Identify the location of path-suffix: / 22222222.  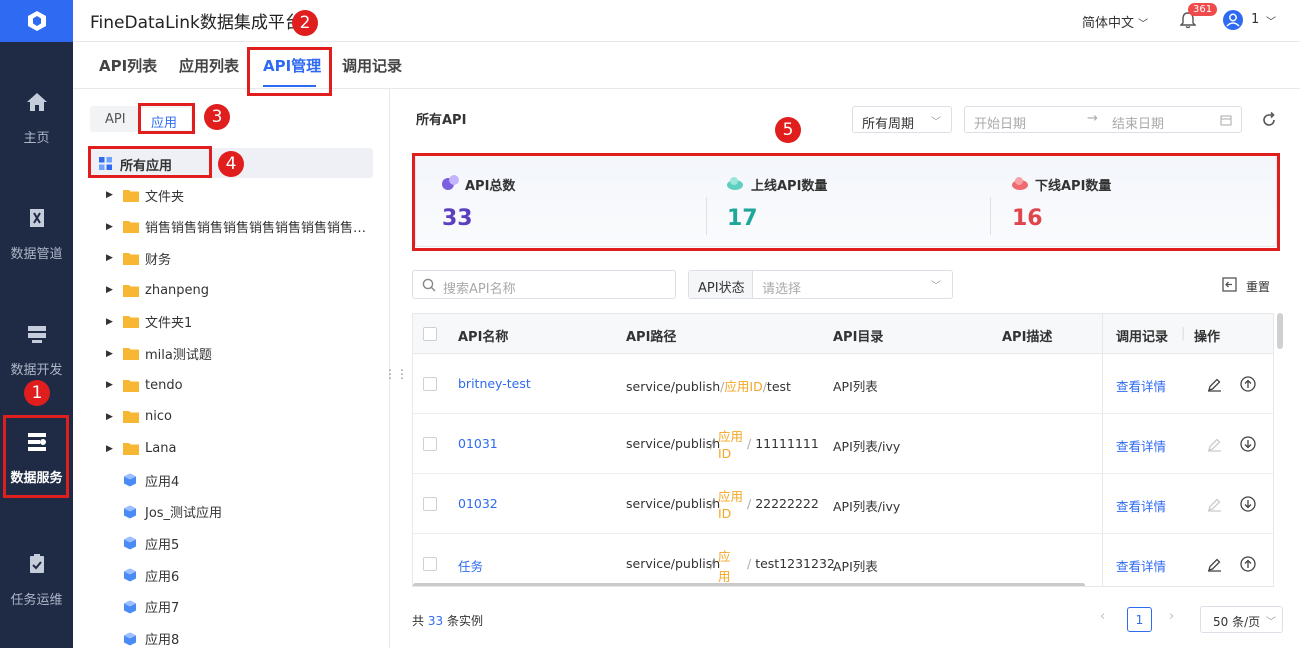
(783, 503).